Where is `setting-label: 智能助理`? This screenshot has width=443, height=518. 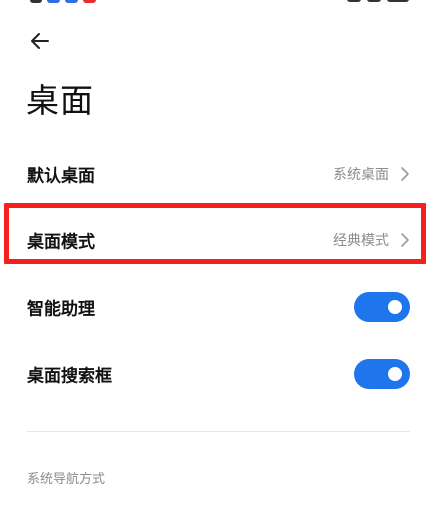 setting-label: 智能助理 is located at coordinates (61, 309).